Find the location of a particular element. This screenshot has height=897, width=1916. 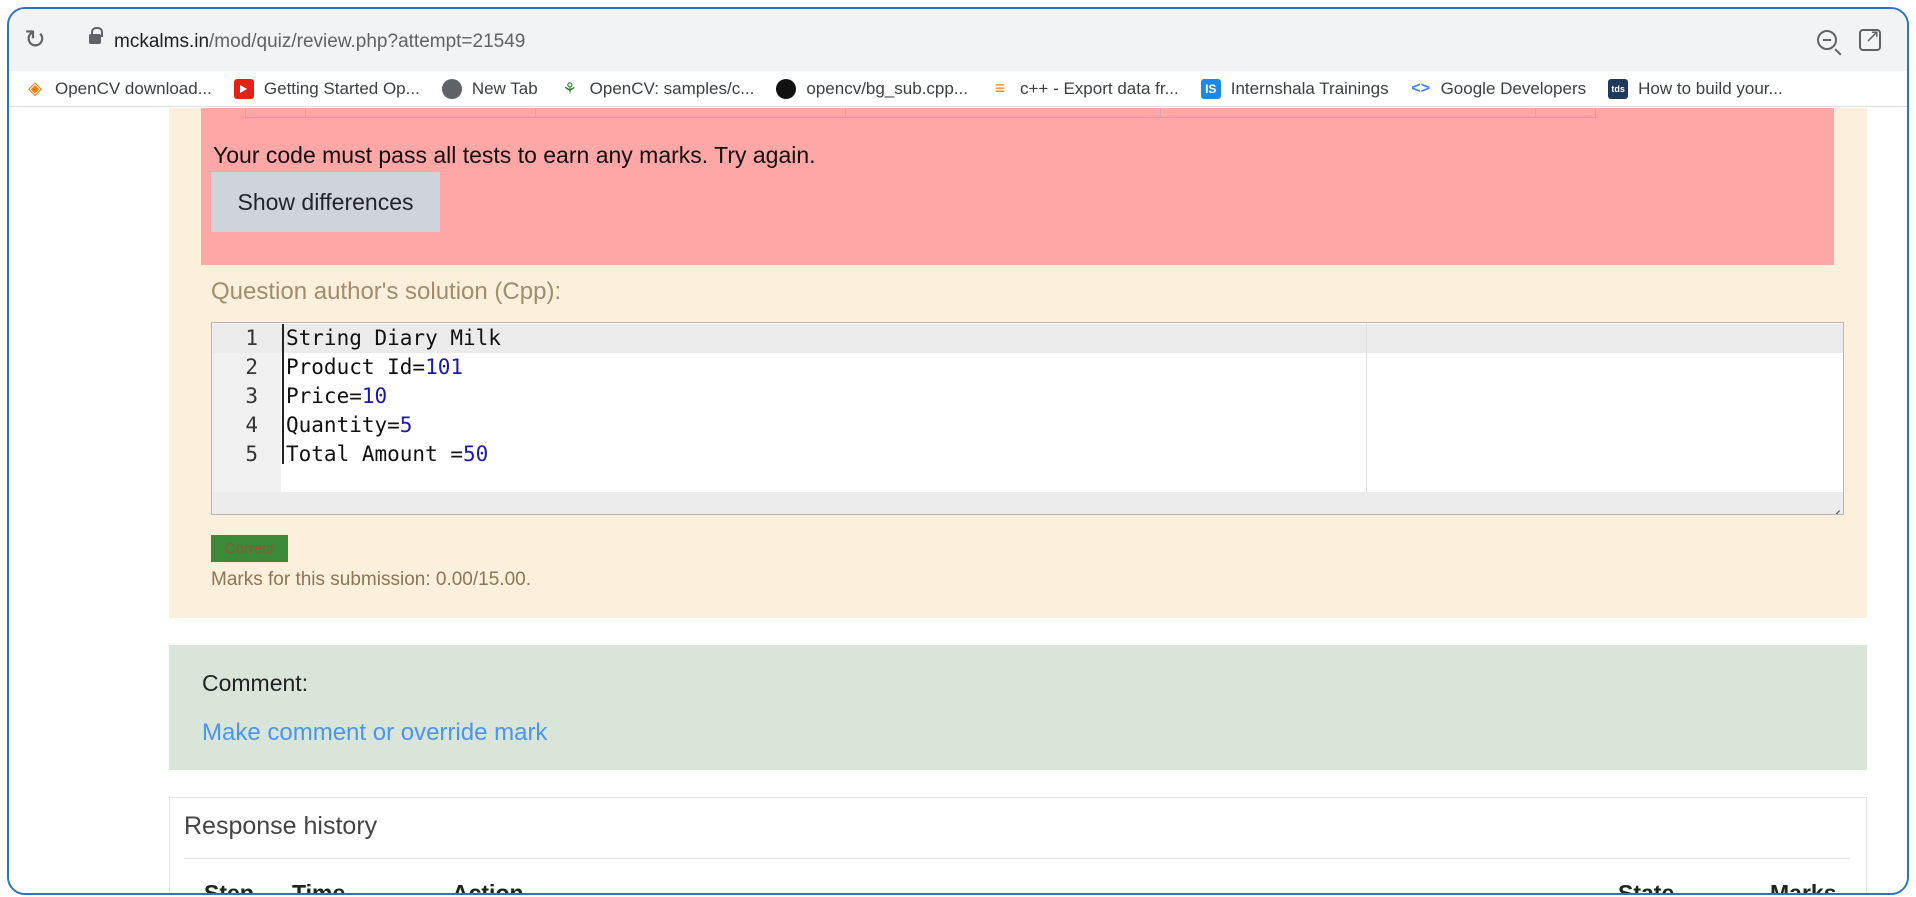

opencv-icon: ◈ is located at coordinates (35, 88).